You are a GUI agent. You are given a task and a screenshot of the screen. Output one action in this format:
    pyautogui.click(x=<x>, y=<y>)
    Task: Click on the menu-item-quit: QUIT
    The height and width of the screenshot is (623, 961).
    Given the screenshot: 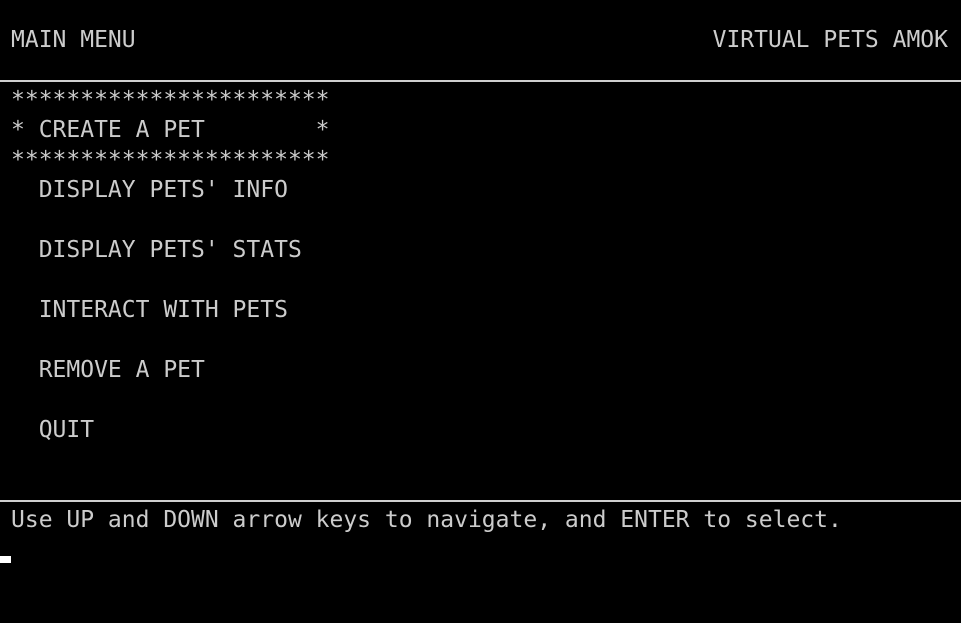 What is the action you would take?
    pyautogui.click(x=52, y=430)
    